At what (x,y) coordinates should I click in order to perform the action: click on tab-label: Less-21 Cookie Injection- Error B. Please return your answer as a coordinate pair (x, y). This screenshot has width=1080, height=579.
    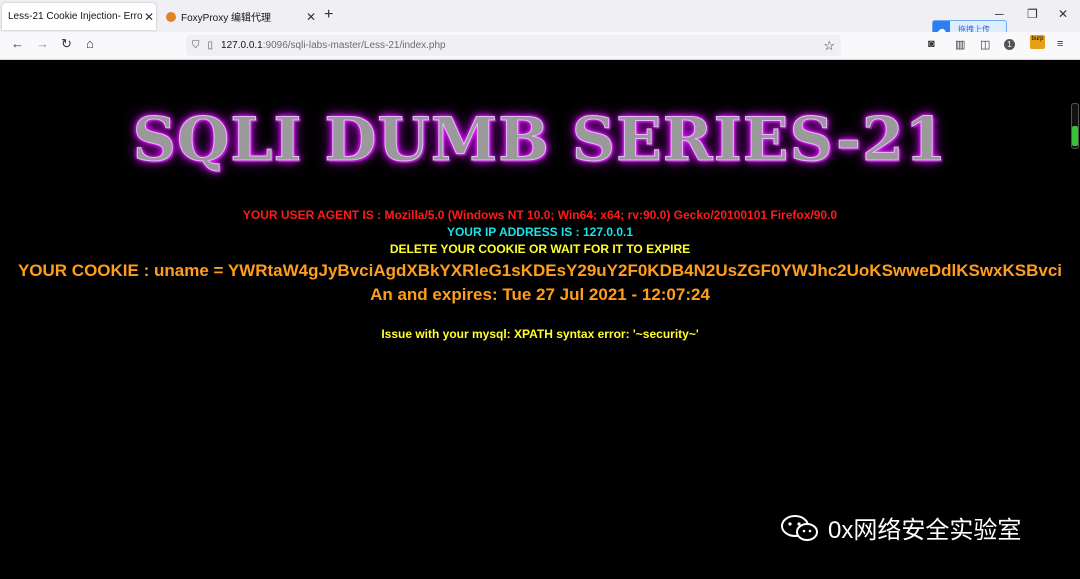
    Looking at the image, I should click on (75, 16).